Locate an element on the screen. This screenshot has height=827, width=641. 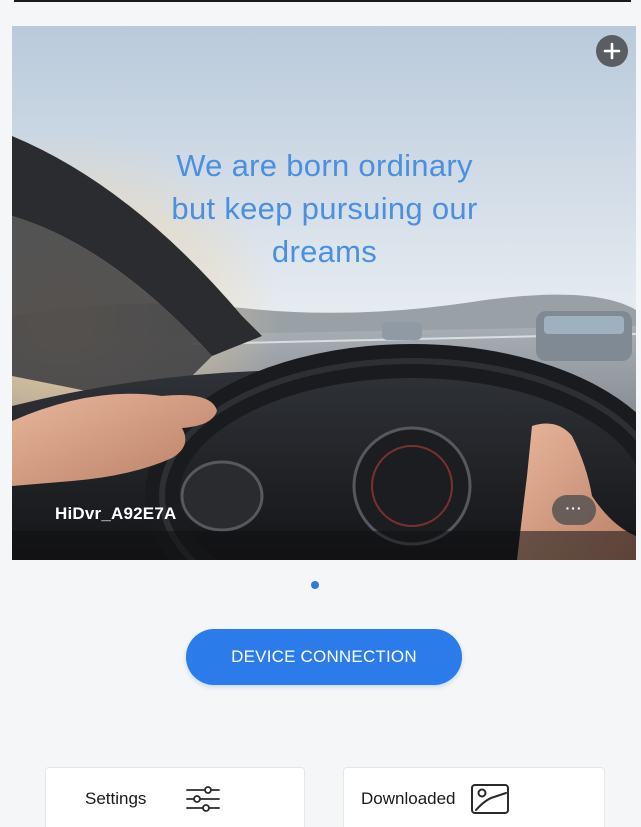
slogan-line-3: dreams is located at coordinates (324, 251).